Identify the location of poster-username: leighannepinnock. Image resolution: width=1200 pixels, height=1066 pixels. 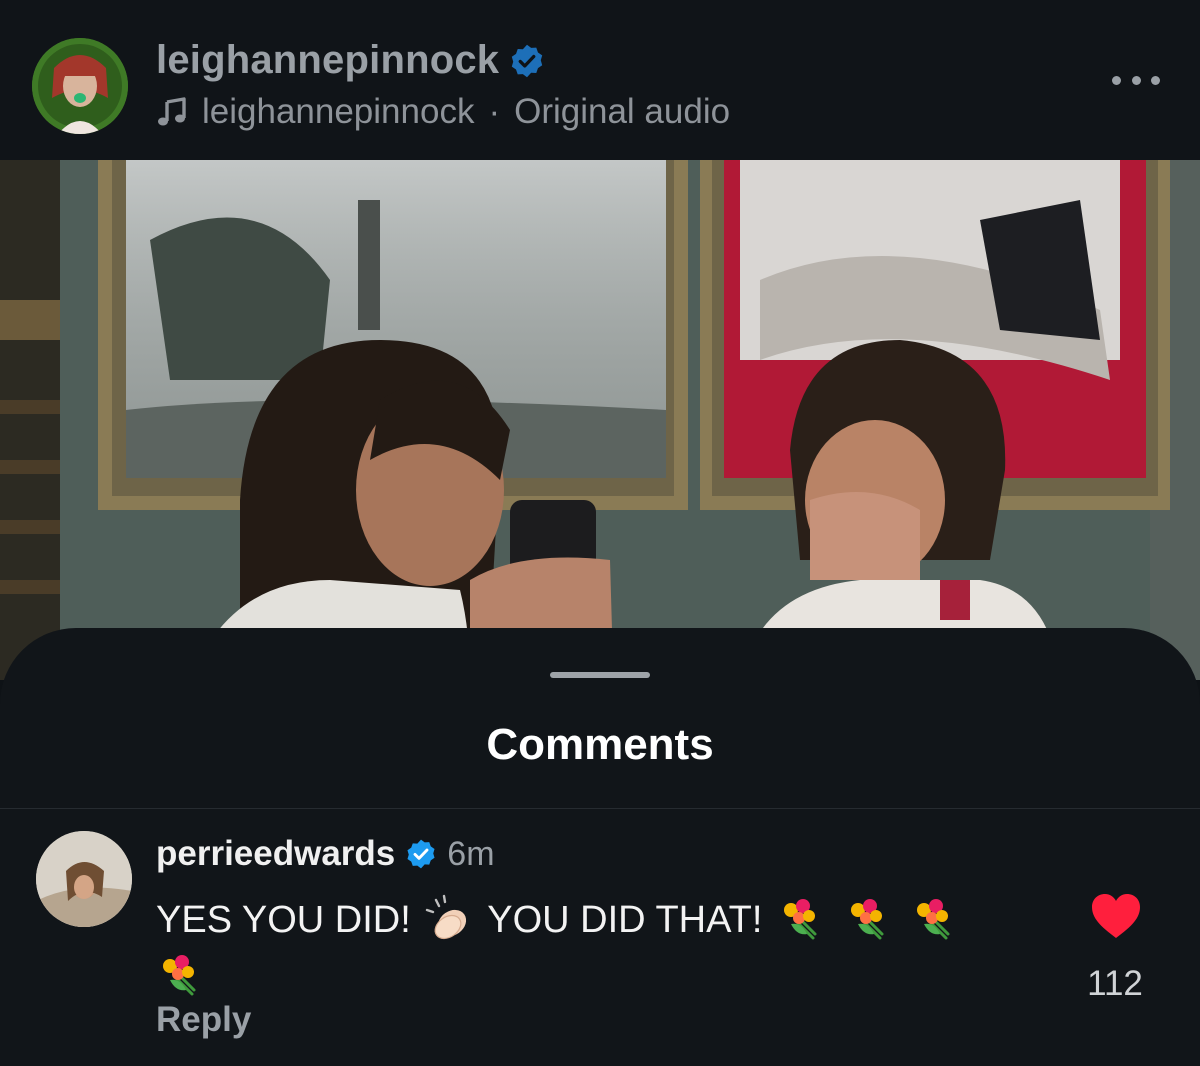
(350, 60).